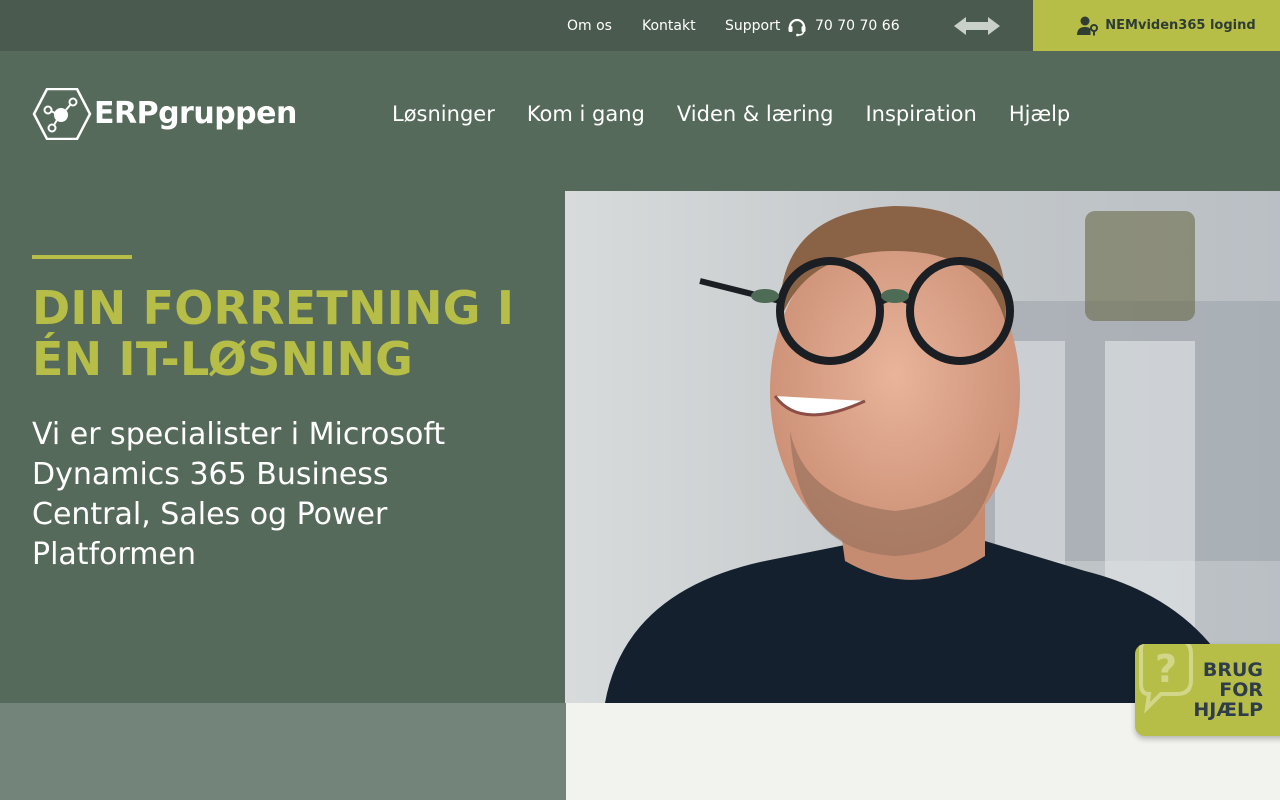 This screenshot has width=1280, height=800. What do you see at coordinates (586, 114) in the screenshot?
I see `nav-item-kom-i-gang: Kom i gang` at bounding box center [586, 114].